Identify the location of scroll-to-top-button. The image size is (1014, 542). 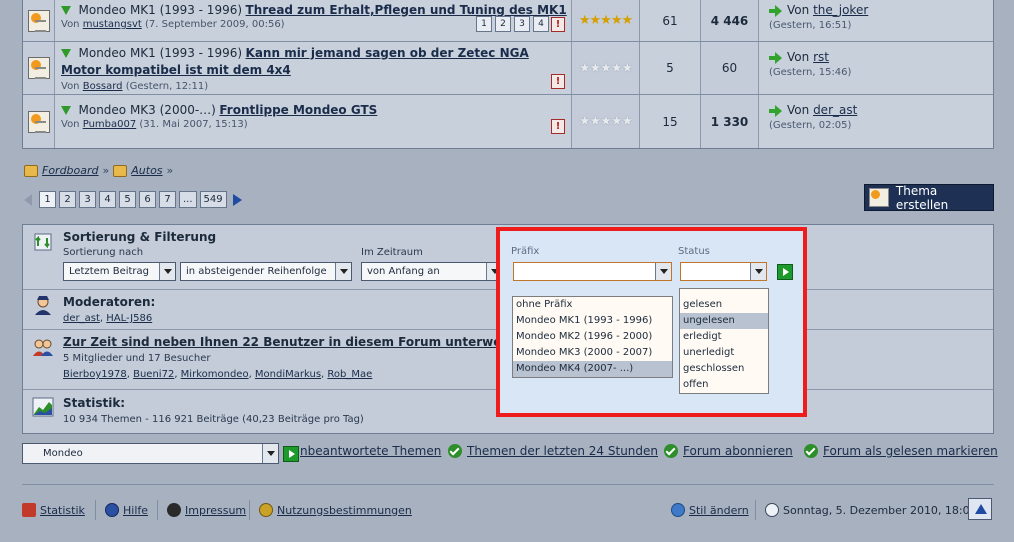
(980, 509).